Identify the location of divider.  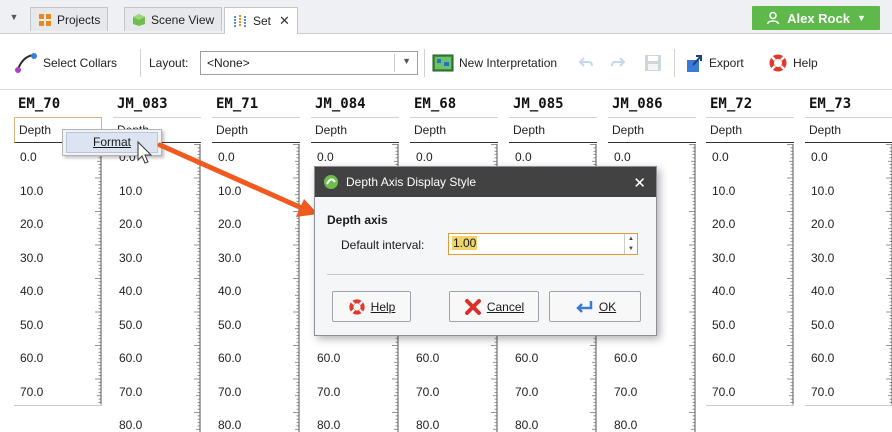
(485, 274).